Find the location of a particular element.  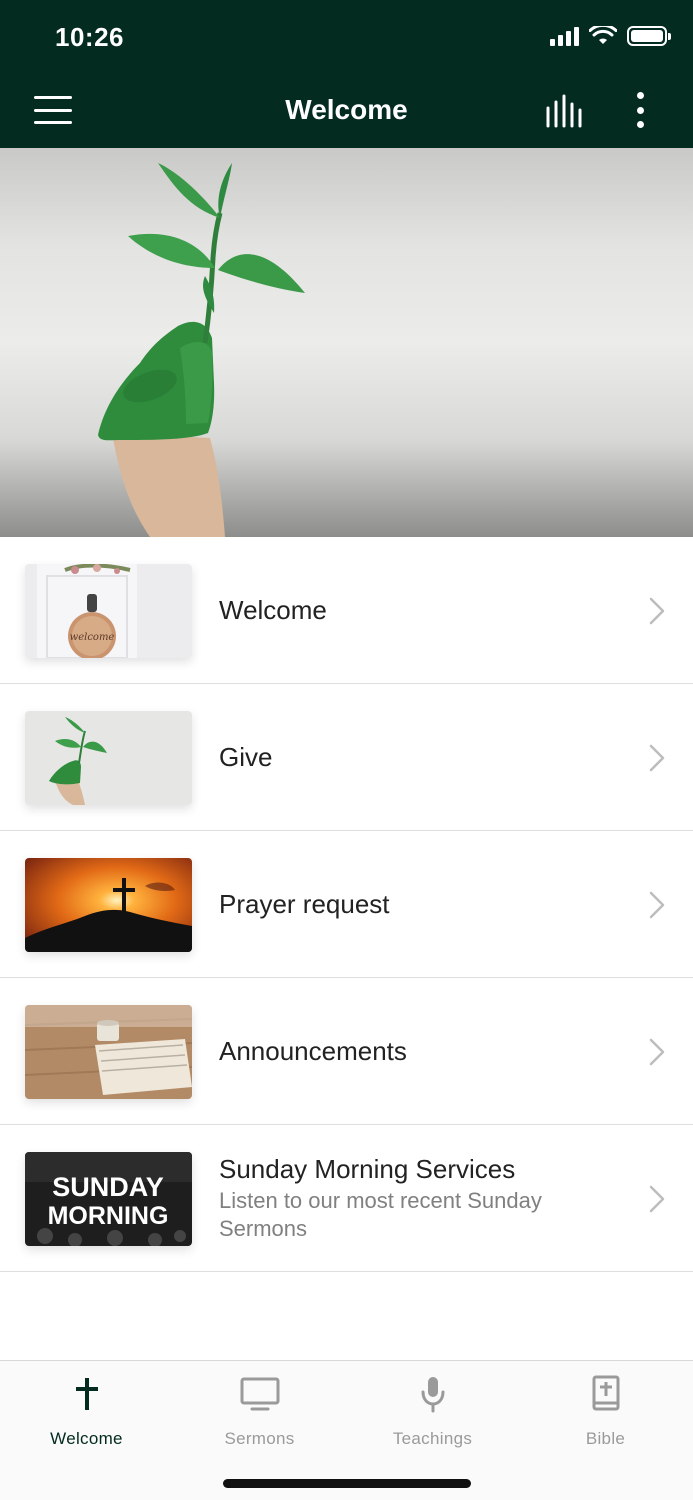

more-options-button is located at coordinates (640, 110).